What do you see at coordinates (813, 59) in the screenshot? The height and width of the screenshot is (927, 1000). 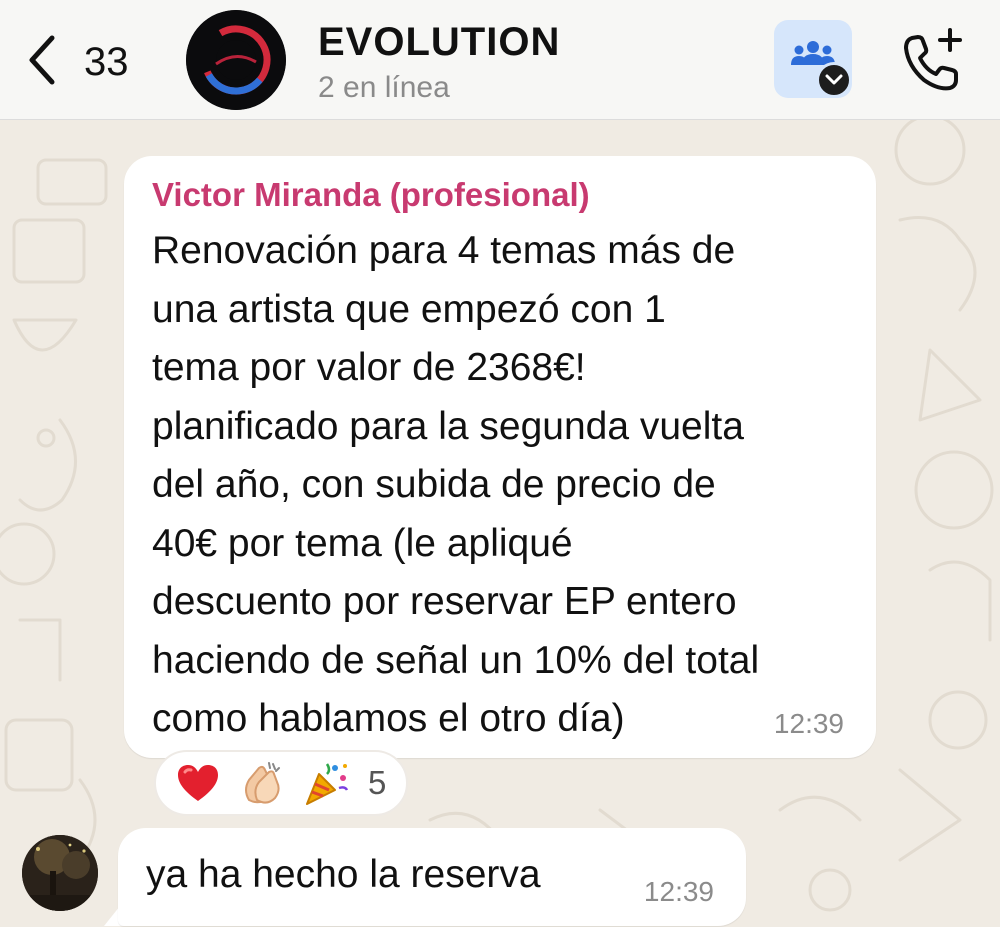 I see `community-button` at bounding box center [813, 59].